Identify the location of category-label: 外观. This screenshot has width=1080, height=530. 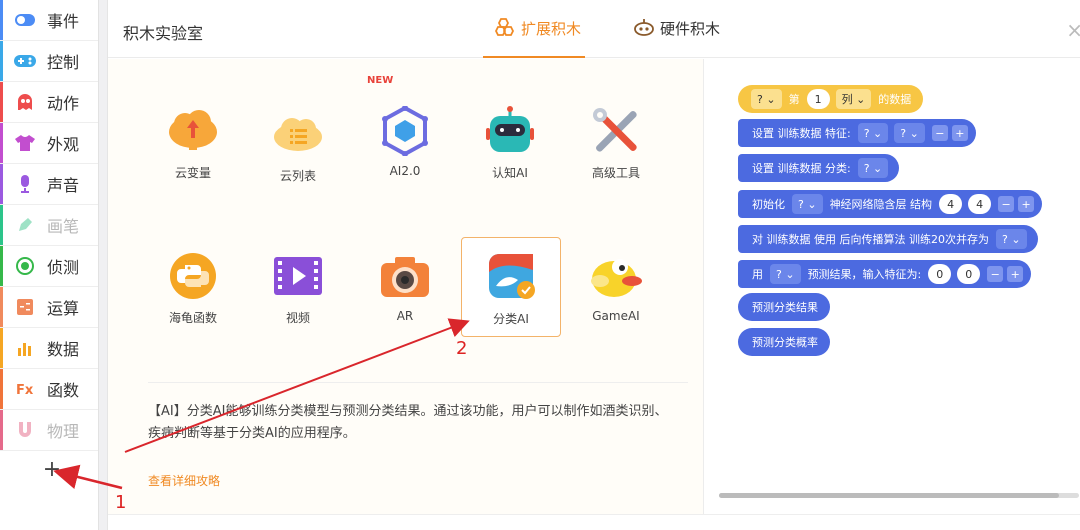
(63, 144).